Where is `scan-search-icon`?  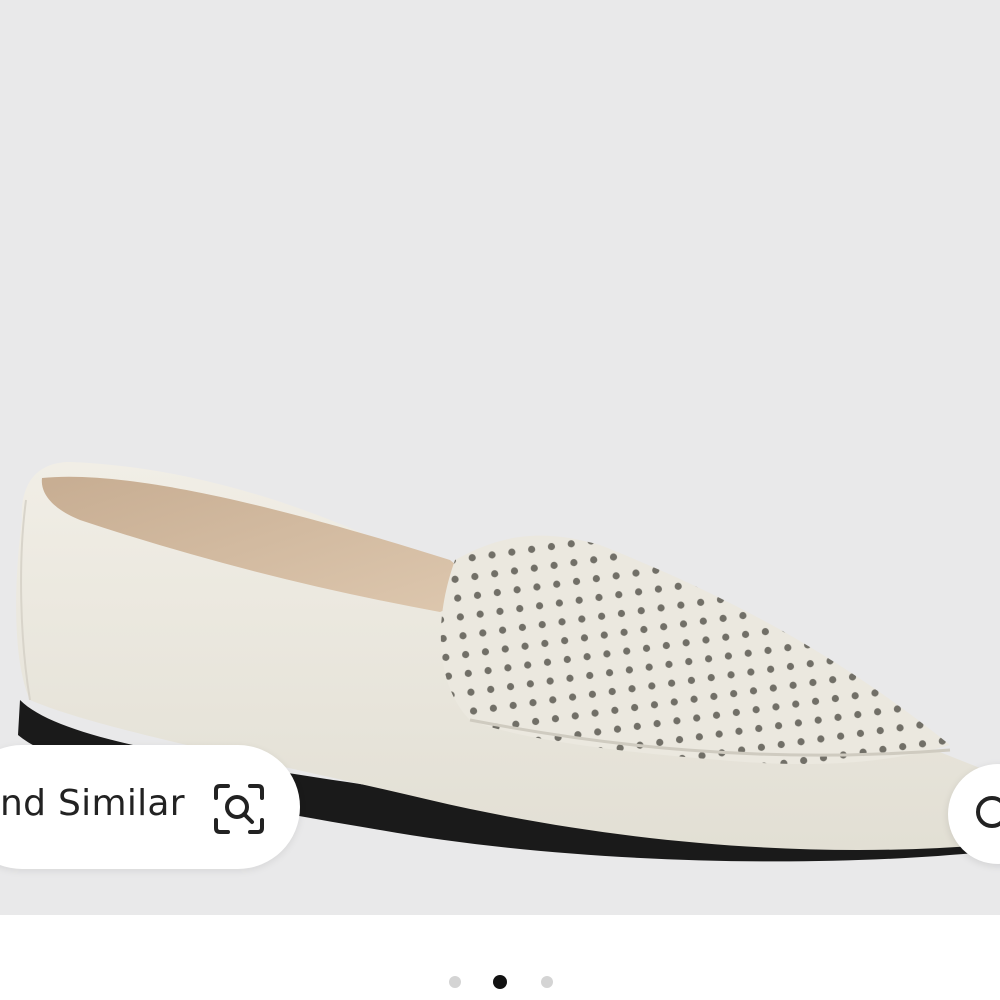
scan-search-icon is located at coordinates (239, 809).